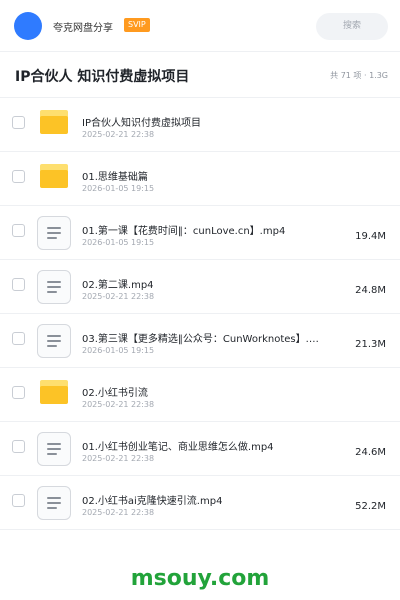 This screenshot has width=400, height=600. Describe the element at coordinates (200, 287) in the screenshot. I see `list-item: 02.第二课.mp4 2025-02-21 22:38 24.8M` at that location.